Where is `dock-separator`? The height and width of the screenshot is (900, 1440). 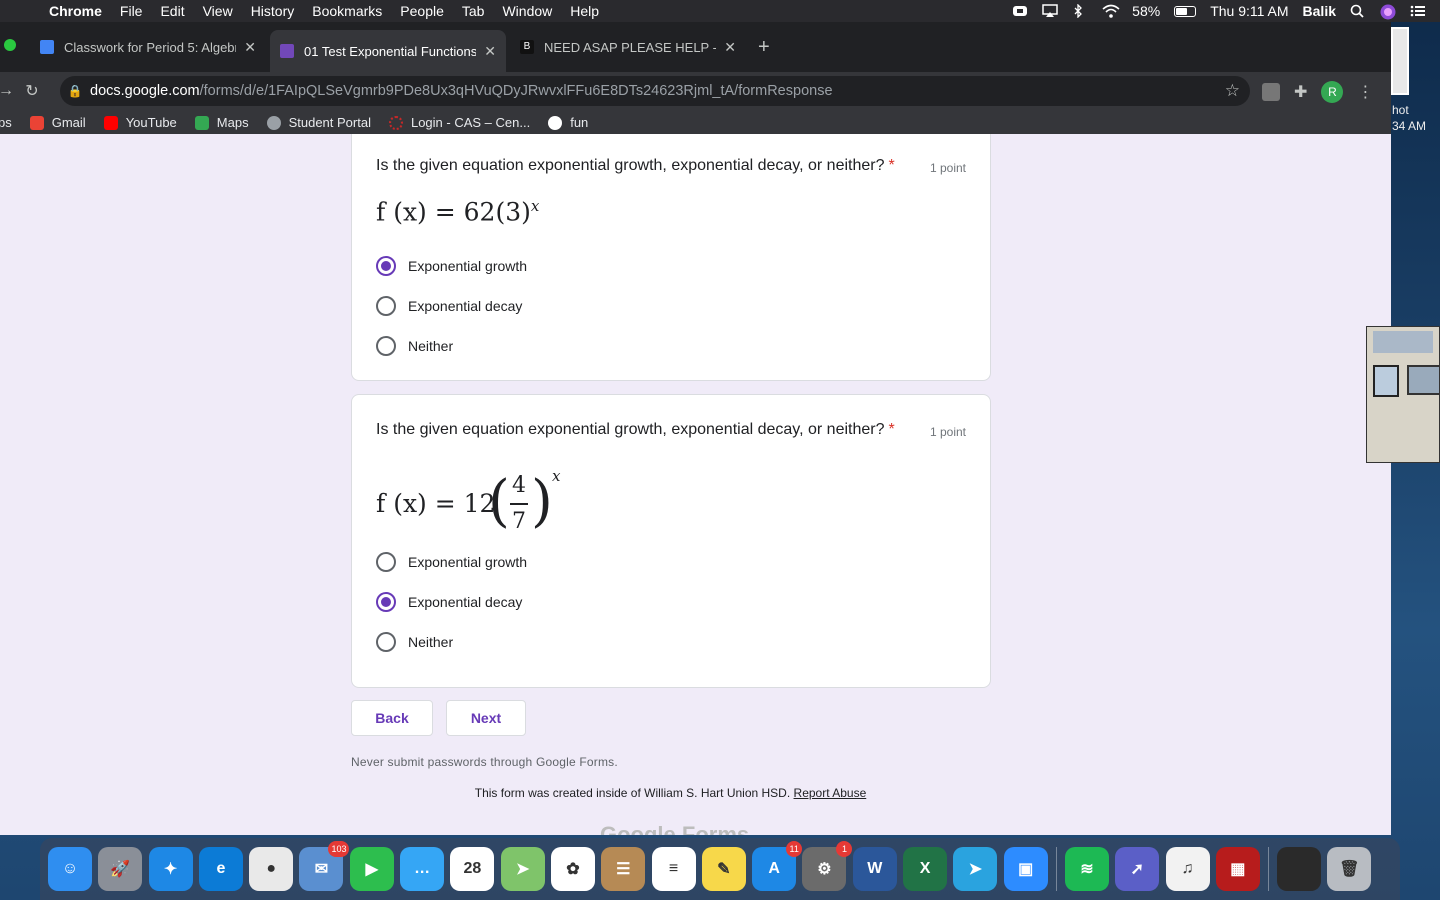 dock-separator is located at coordinates (1269, 869).